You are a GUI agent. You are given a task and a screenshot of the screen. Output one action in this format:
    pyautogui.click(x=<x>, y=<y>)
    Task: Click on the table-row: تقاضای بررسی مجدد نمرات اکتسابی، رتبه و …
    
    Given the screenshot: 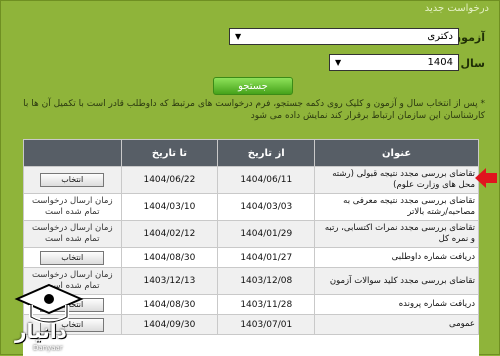 What is the action you would take?
    pyautogui.click(x=251, y=234)
    